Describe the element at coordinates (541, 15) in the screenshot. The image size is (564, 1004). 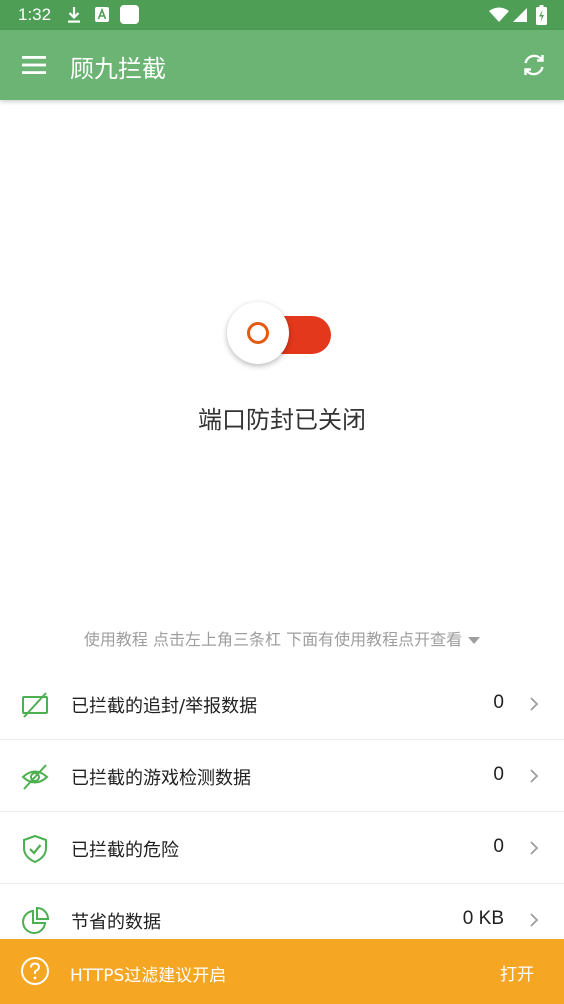
I see `battery-charging-icon` at that location.